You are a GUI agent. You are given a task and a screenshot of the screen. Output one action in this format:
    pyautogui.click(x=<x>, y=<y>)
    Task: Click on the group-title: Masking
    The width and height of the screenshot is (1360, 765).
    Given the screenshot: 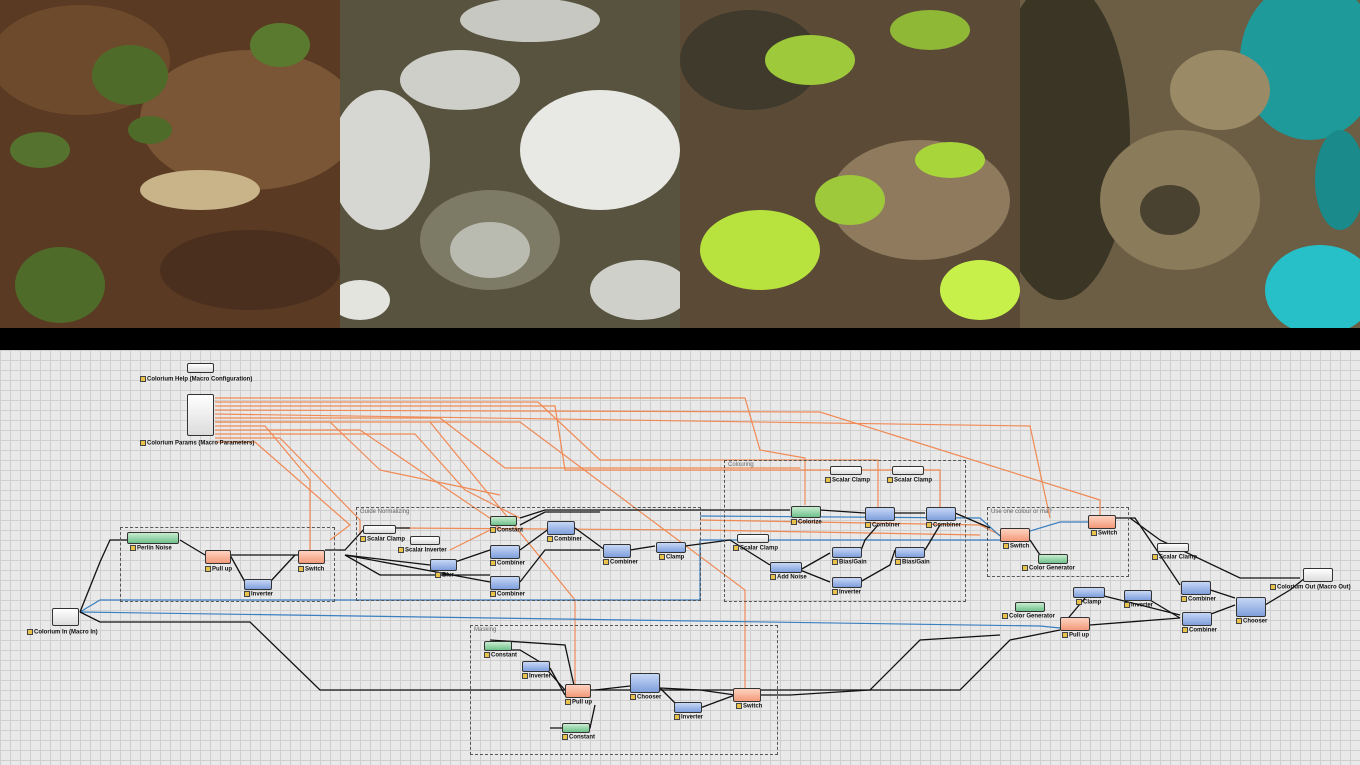 What is the action you would take?
    pyautogui.click(x=485, y=630)
    